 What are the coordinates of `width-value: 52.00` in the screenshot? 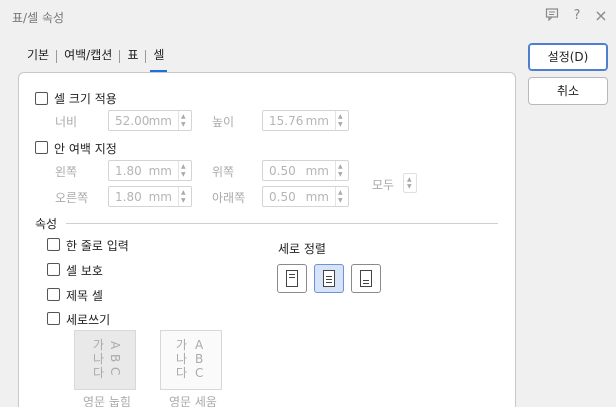 It's located at (132, 121).